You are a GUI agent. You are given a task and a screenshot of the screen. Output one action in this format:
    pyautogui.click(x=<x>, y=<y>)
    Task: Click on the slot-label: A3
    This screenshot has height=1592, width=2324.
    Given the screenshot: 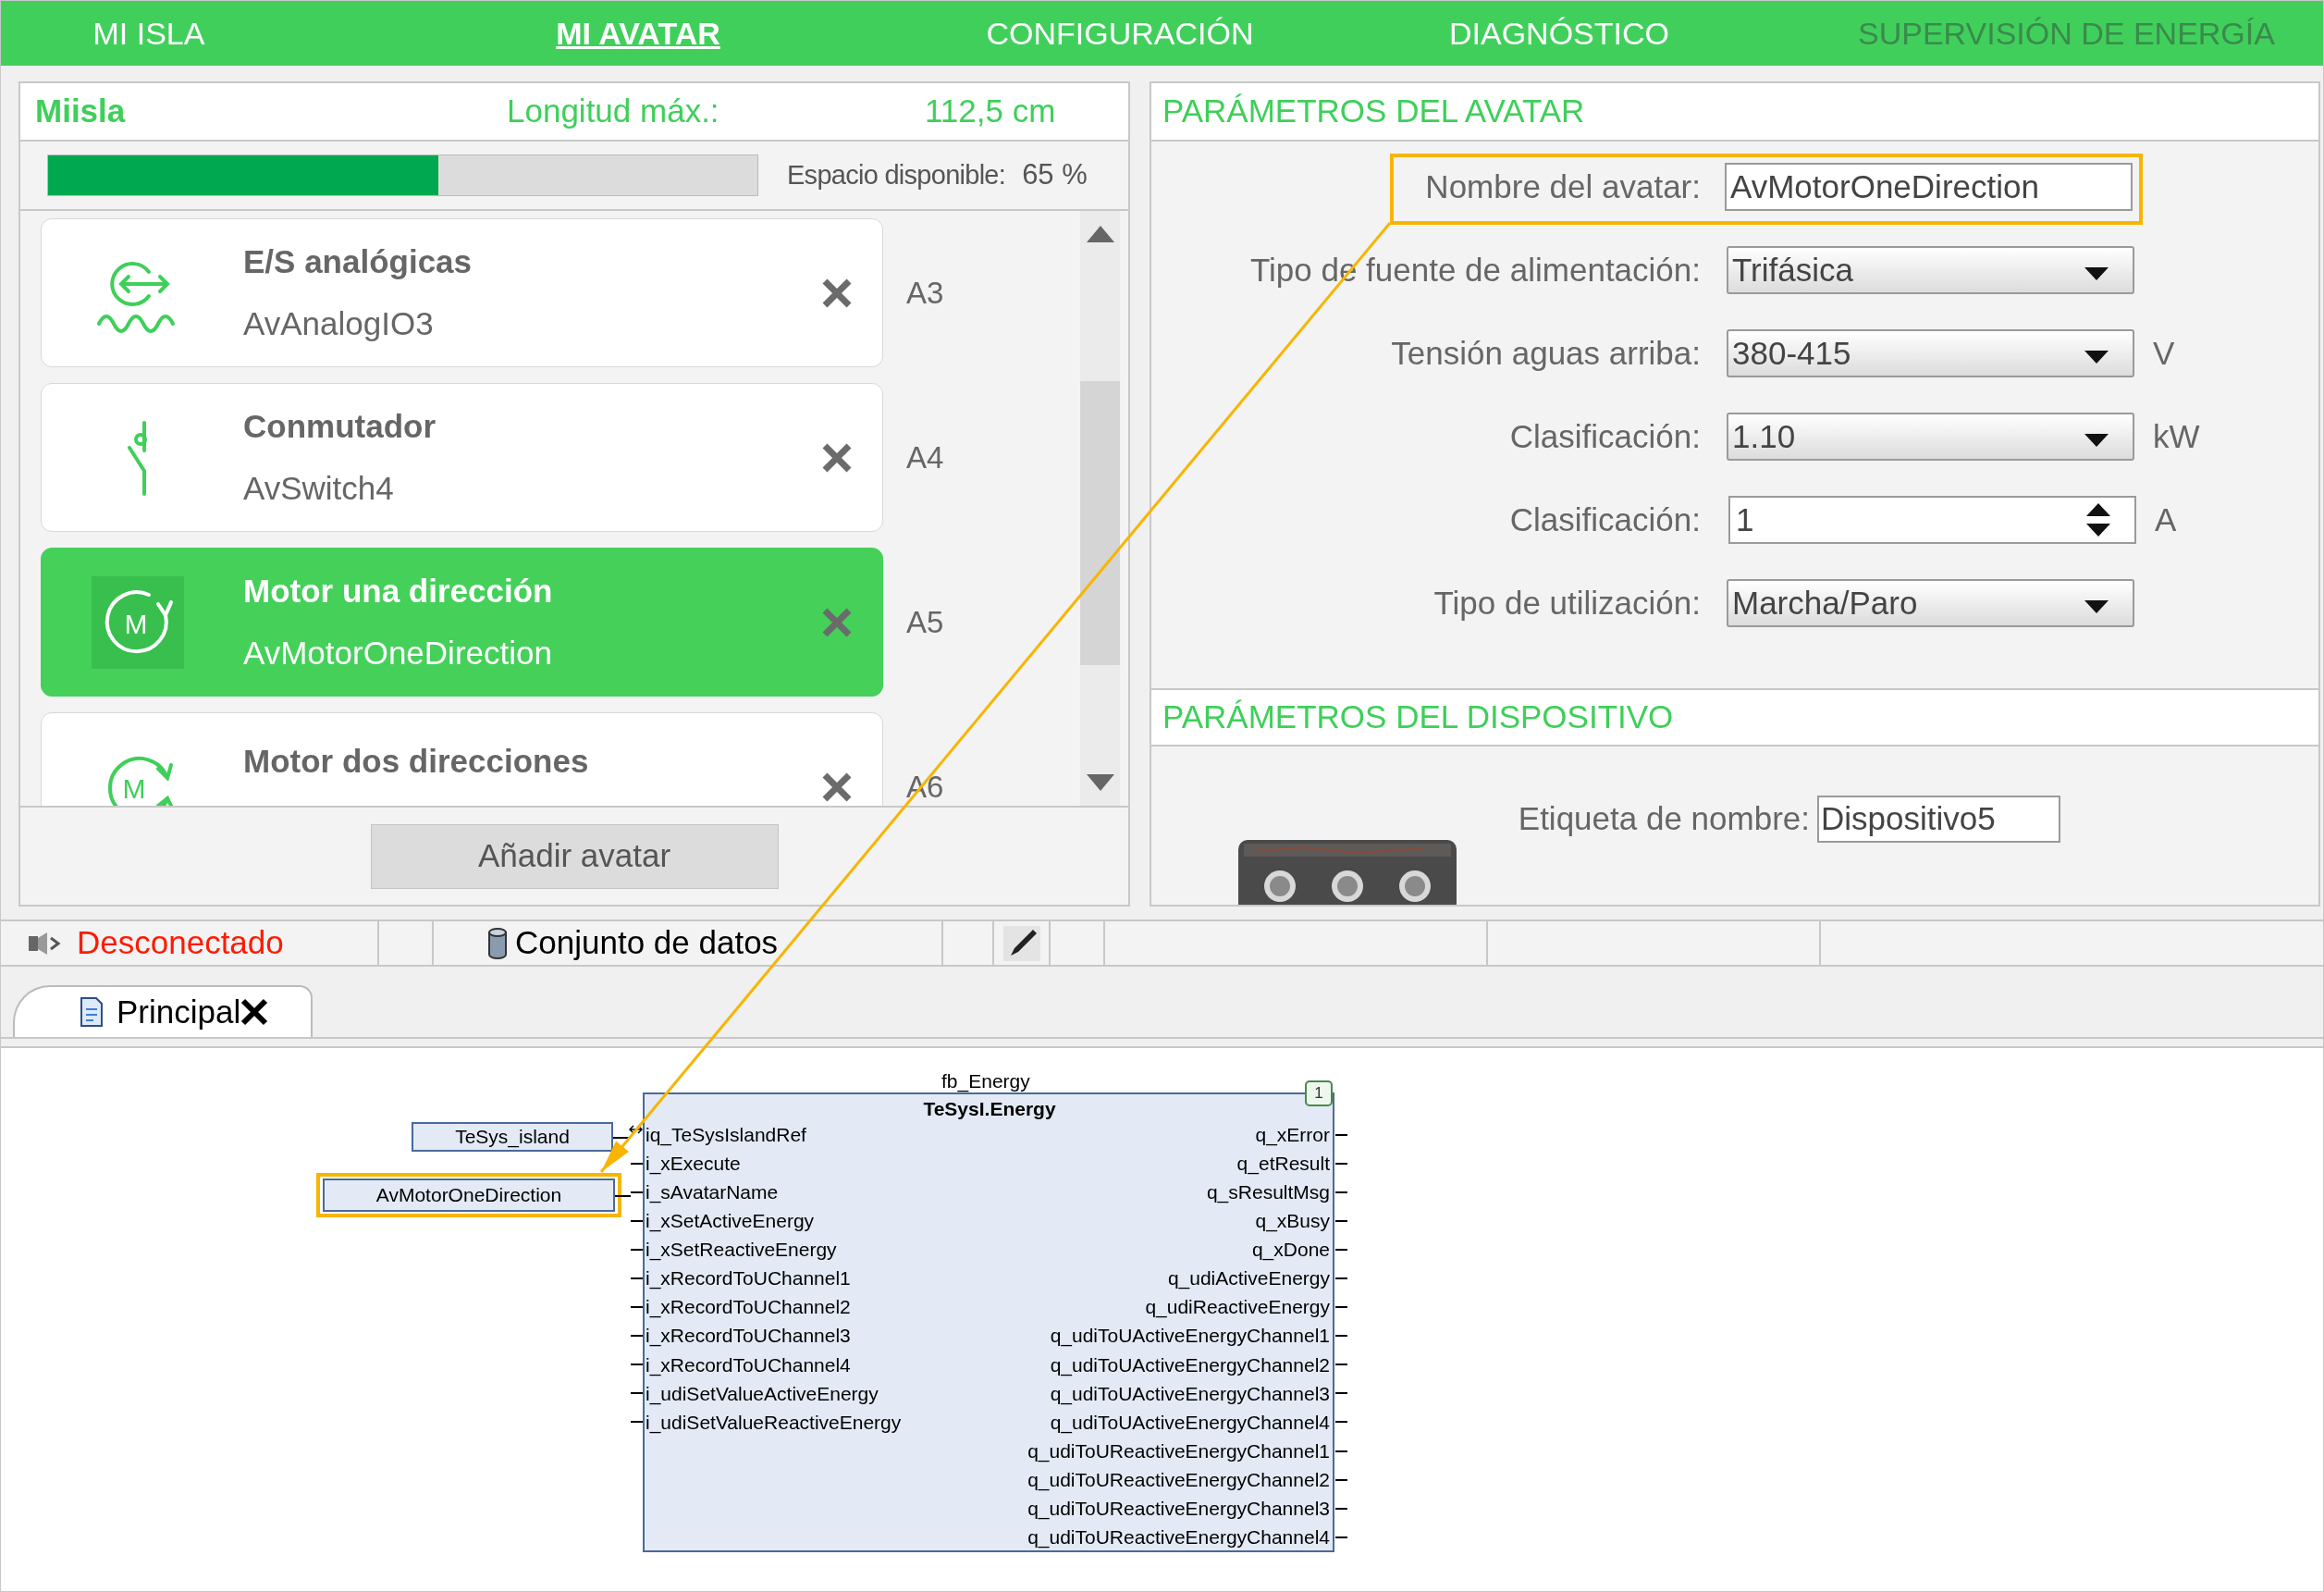 What is the action you would take?
    pyautogui.click(x=925, y=293)
    